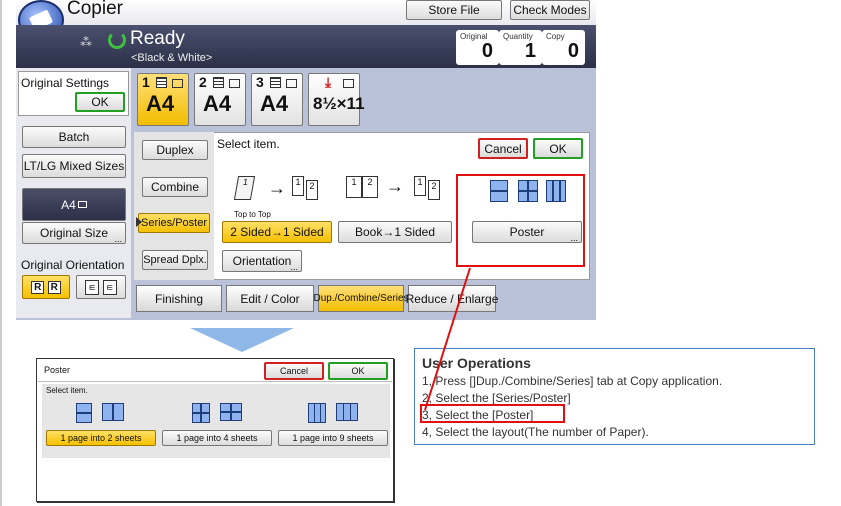 Image resolution: width=841 pixels, height=506 pixels. Describe the element at coordinates (139, 222) in the screenshot. I see `series-poster-marker` at that location.